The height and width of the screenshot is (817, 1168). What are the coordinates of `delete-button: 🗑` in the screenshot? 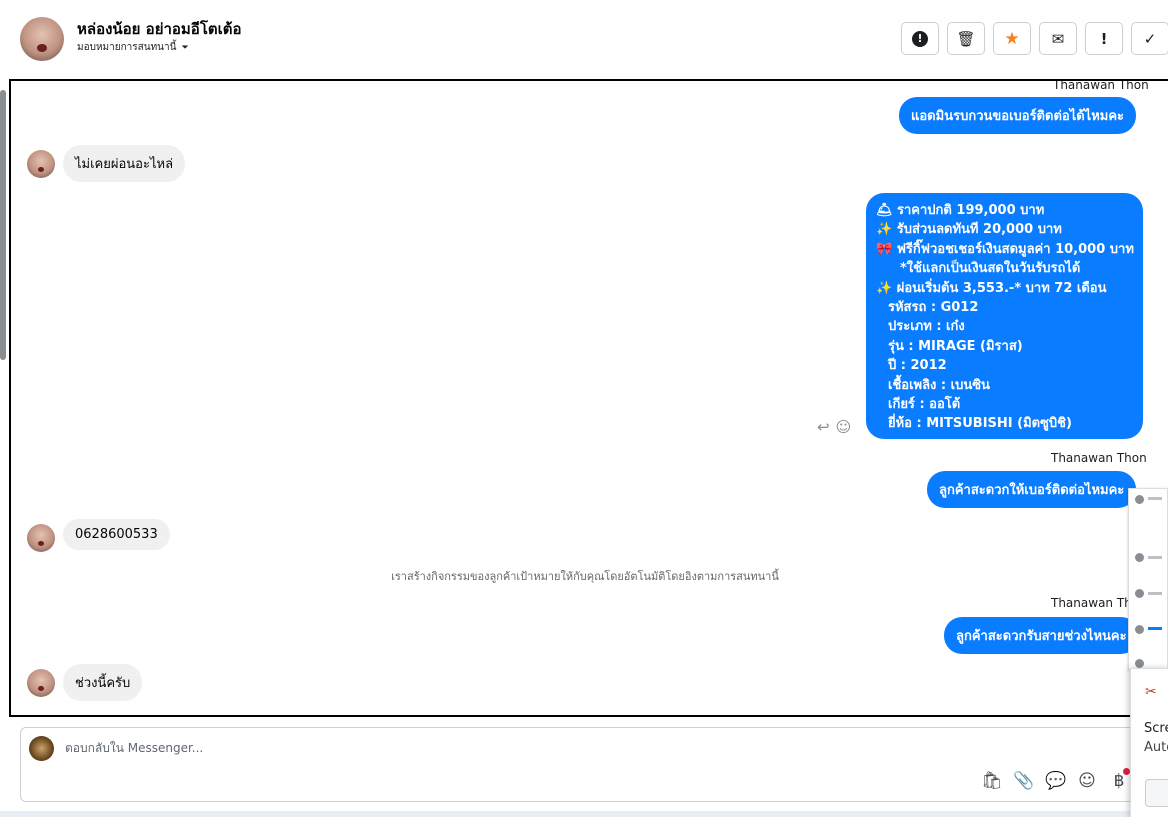 It's located at (966, 38).